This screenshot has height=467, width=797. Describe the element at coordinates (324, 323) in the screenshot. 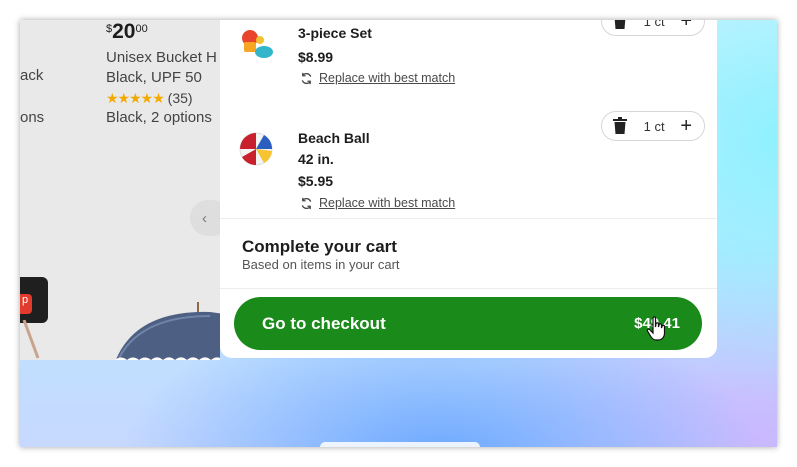

I see `checkout-label: Go to checkout` at that location.